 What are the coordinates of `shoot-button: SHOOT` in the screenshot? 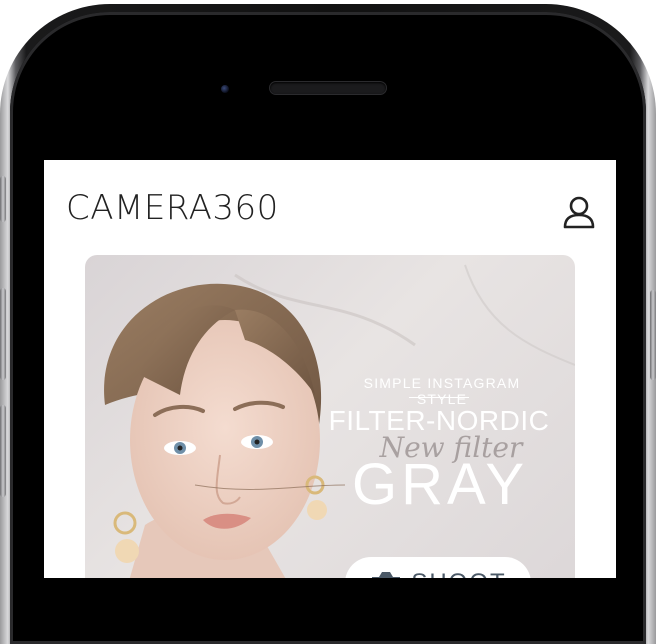 It's located at (438, 567).